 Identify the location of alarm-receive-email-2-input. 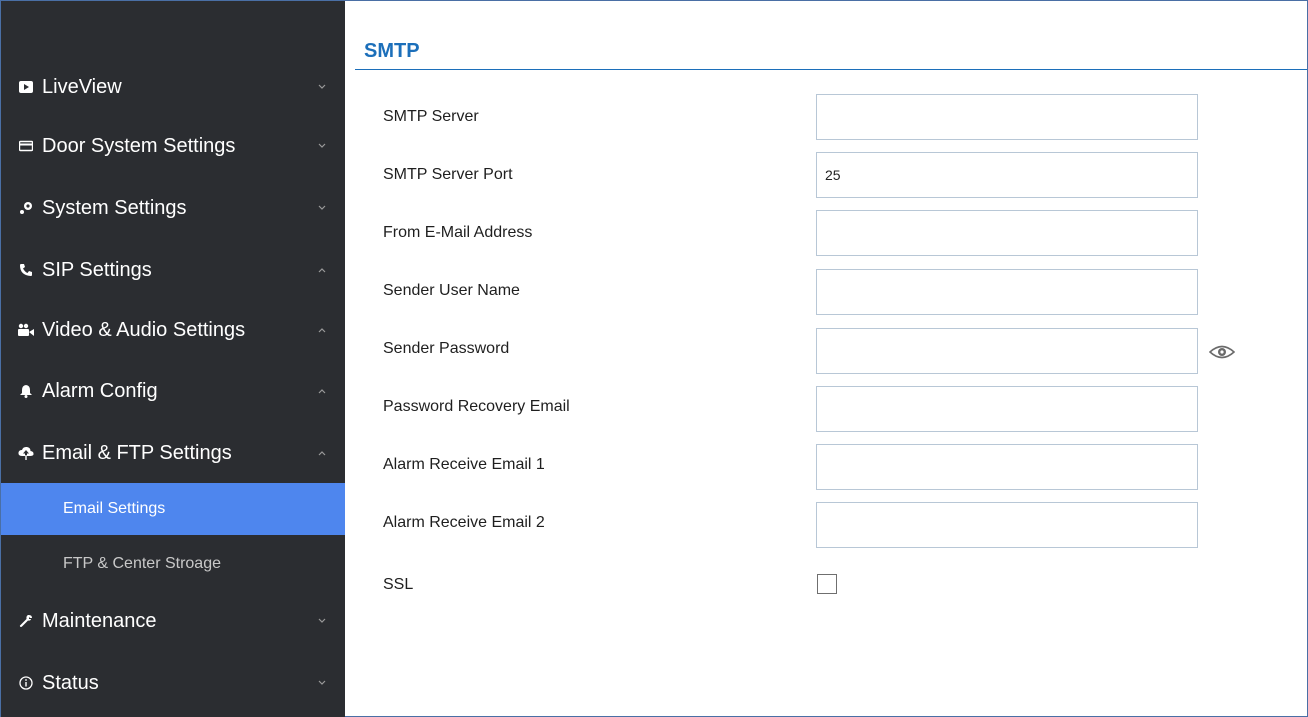
(1007, 525).